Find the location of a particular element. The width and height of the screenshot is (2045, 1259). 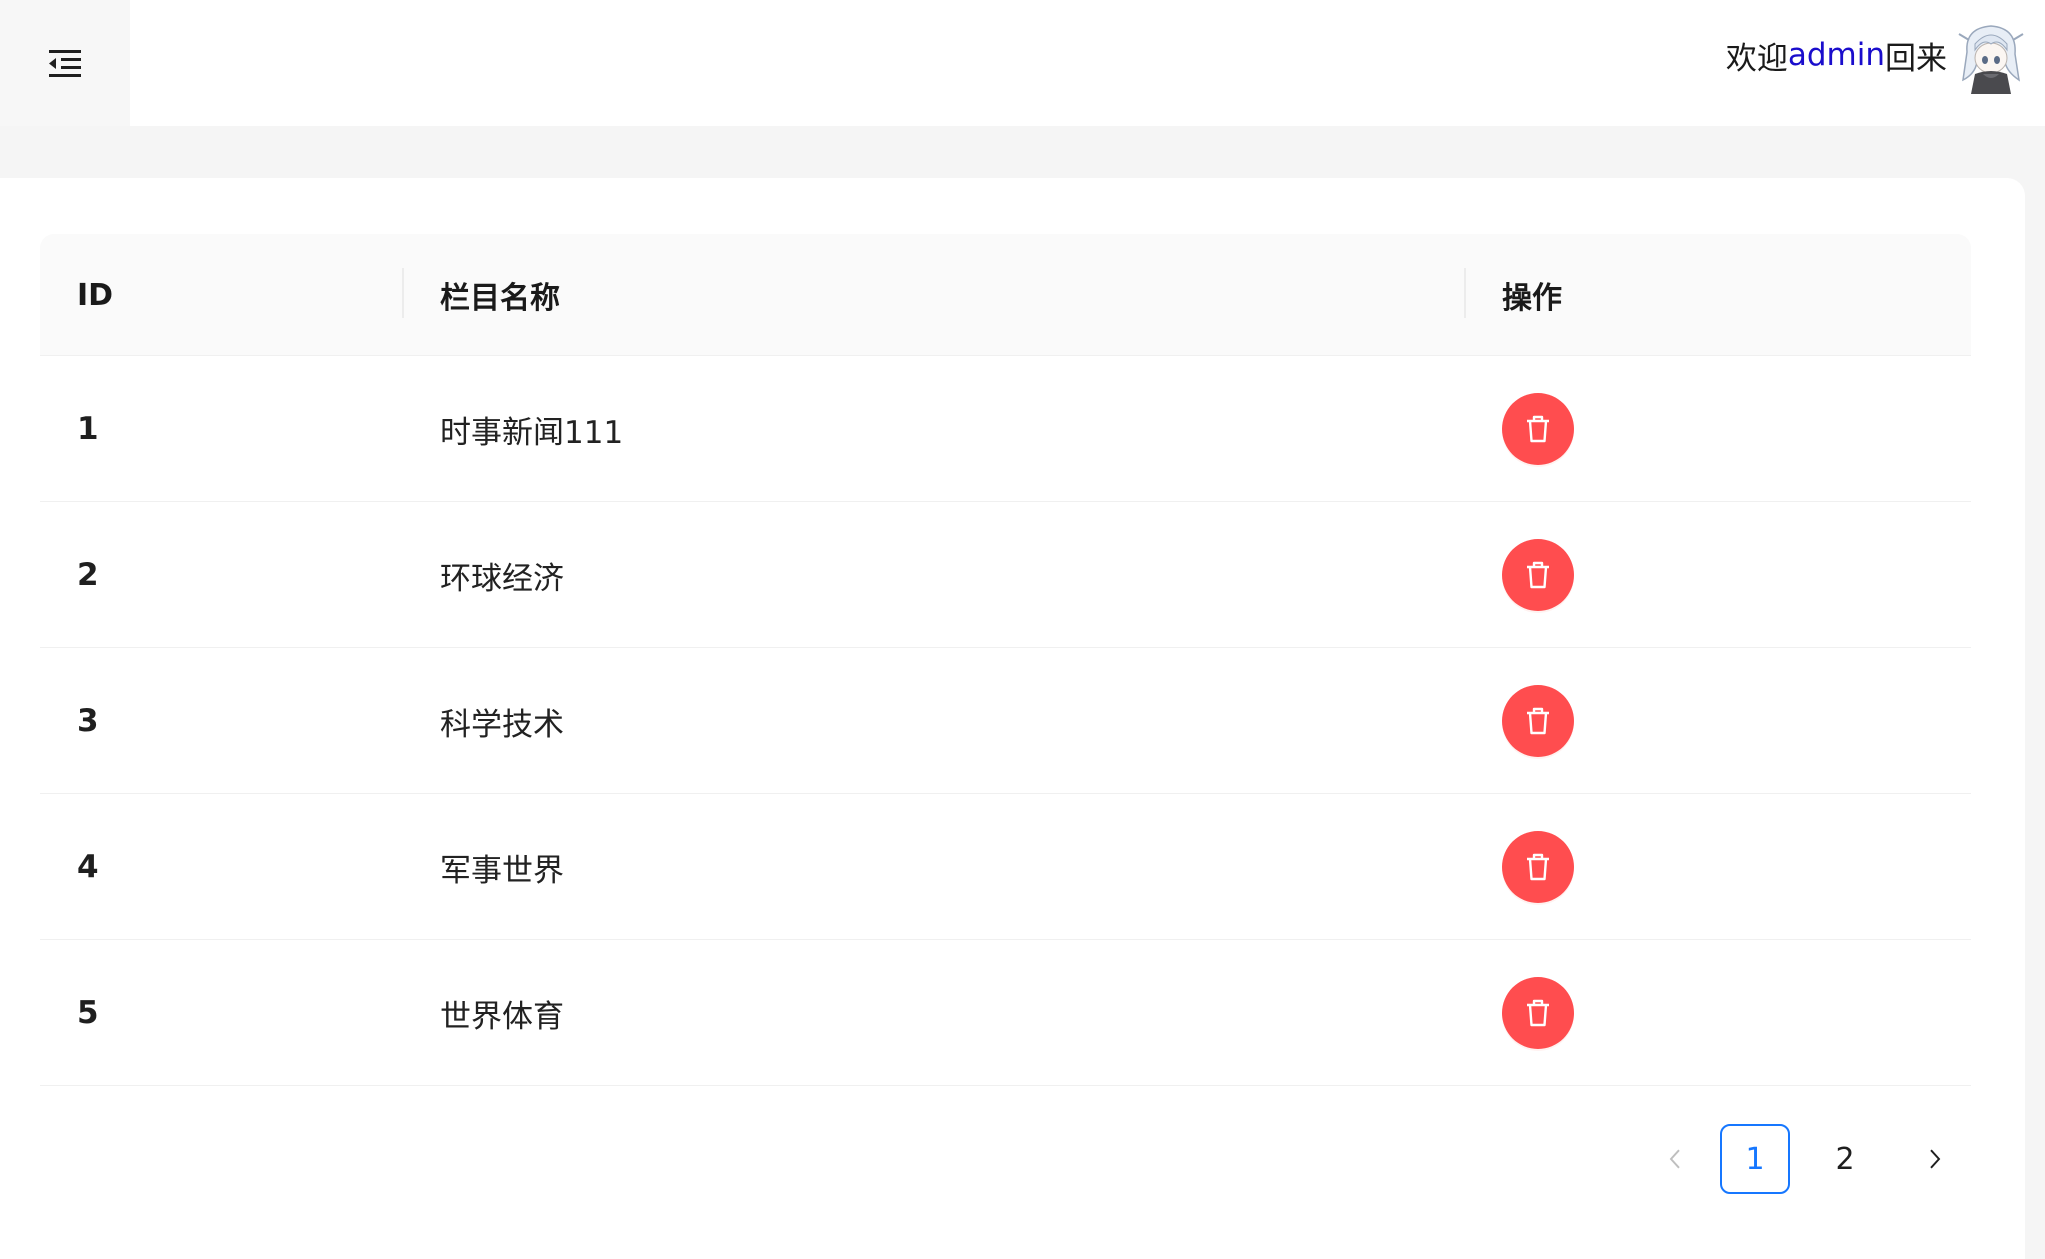

column-header-actions: 操作 is located at coordinates (1532, 298).